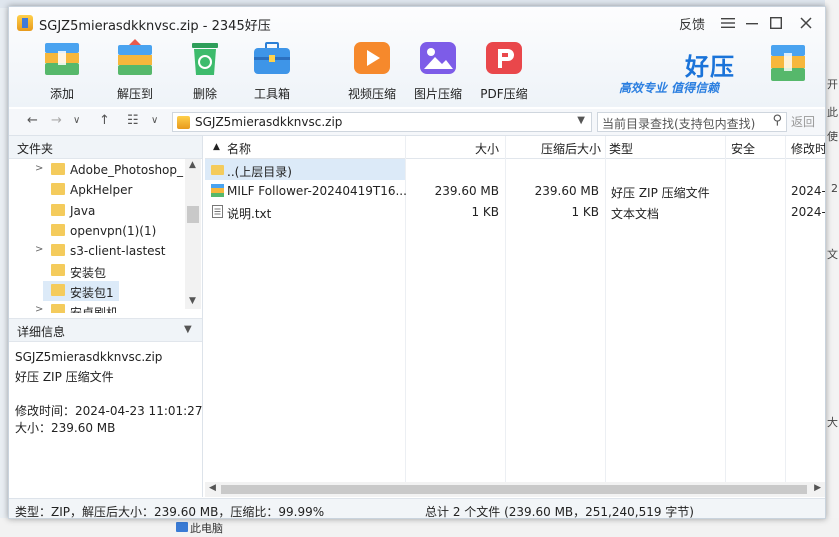 The width and height of the screenshot is (839, 537). What do you see at coordinates (788, 63) in the screenshot?
I see `haozip-logo-icon` at bounding box center [788, 63].